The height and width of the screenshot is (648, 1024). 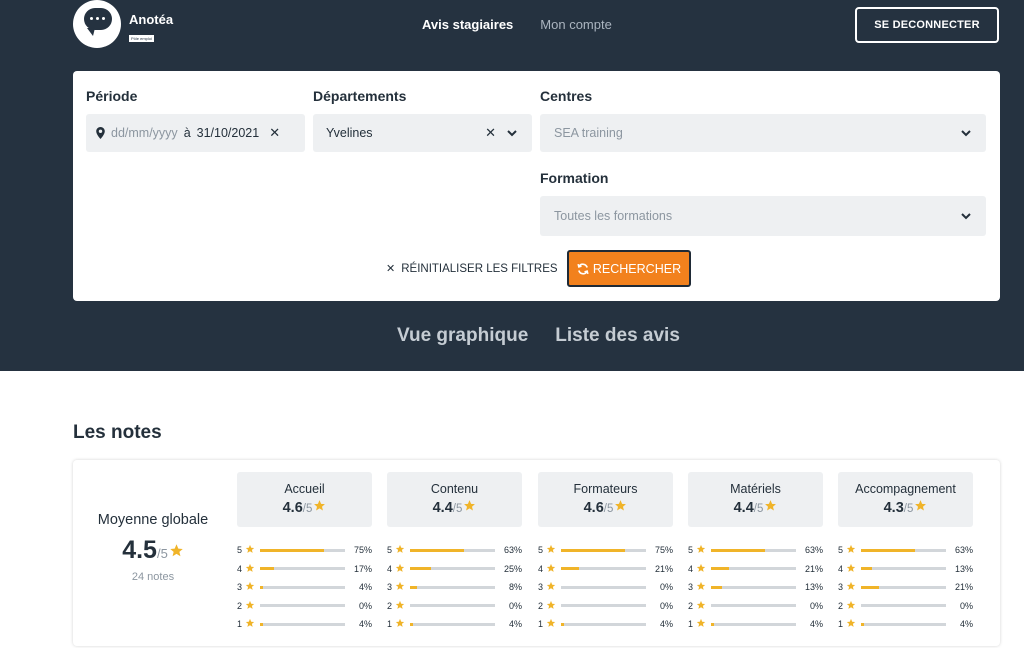 I want to click on global-label: Moyenne globale, so click(x=153, y=520).